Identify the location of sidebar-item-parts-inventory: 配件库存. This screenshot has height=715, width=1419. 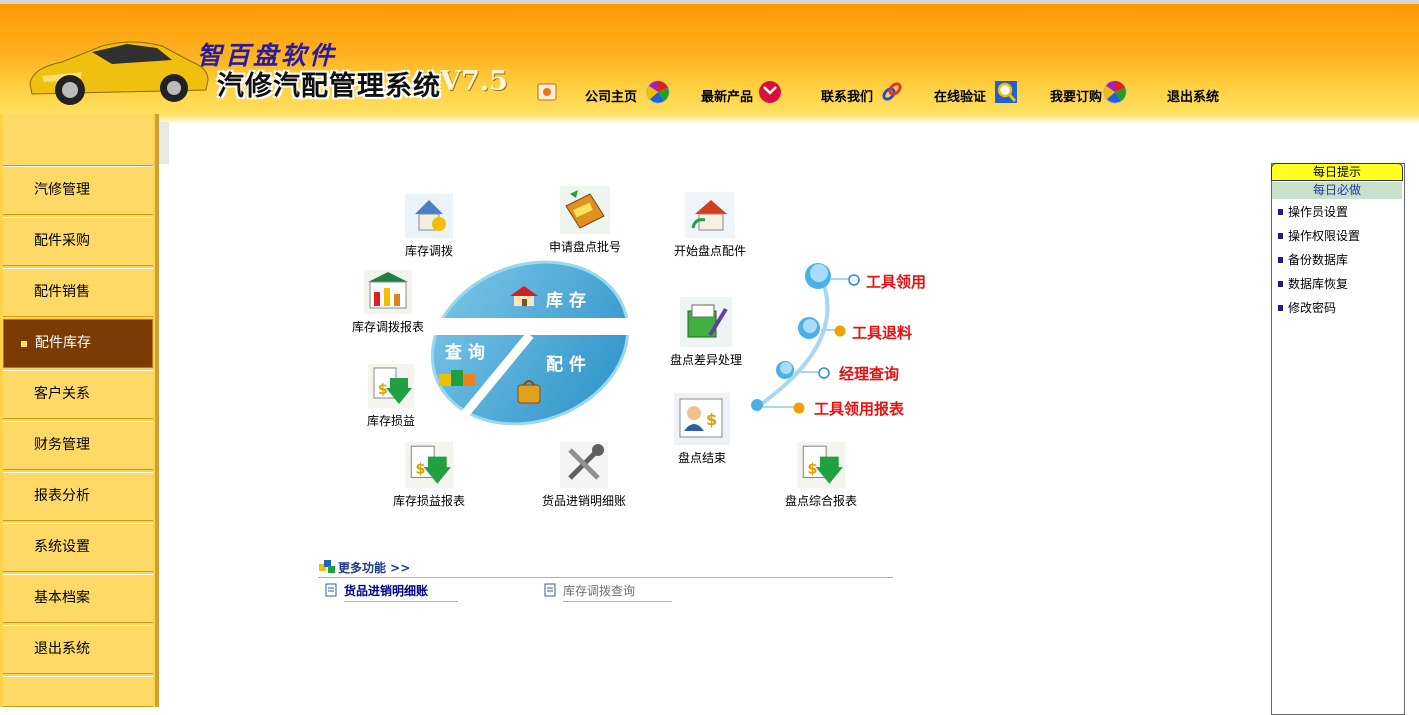
(78, 343).